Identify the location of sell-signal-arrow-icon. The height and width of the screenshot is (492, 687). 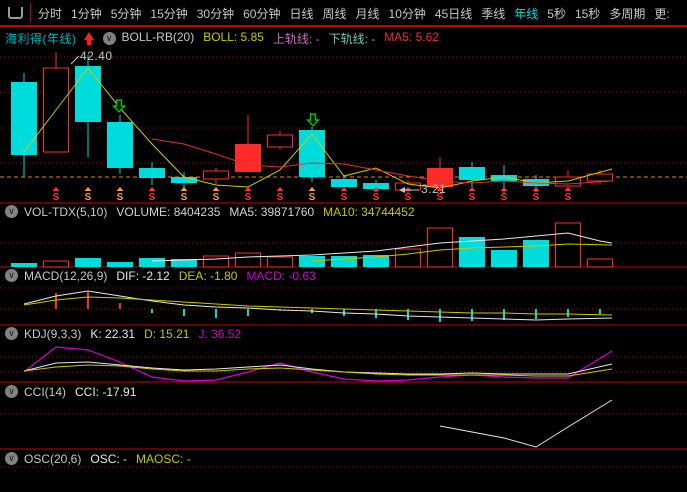
(313, 120).